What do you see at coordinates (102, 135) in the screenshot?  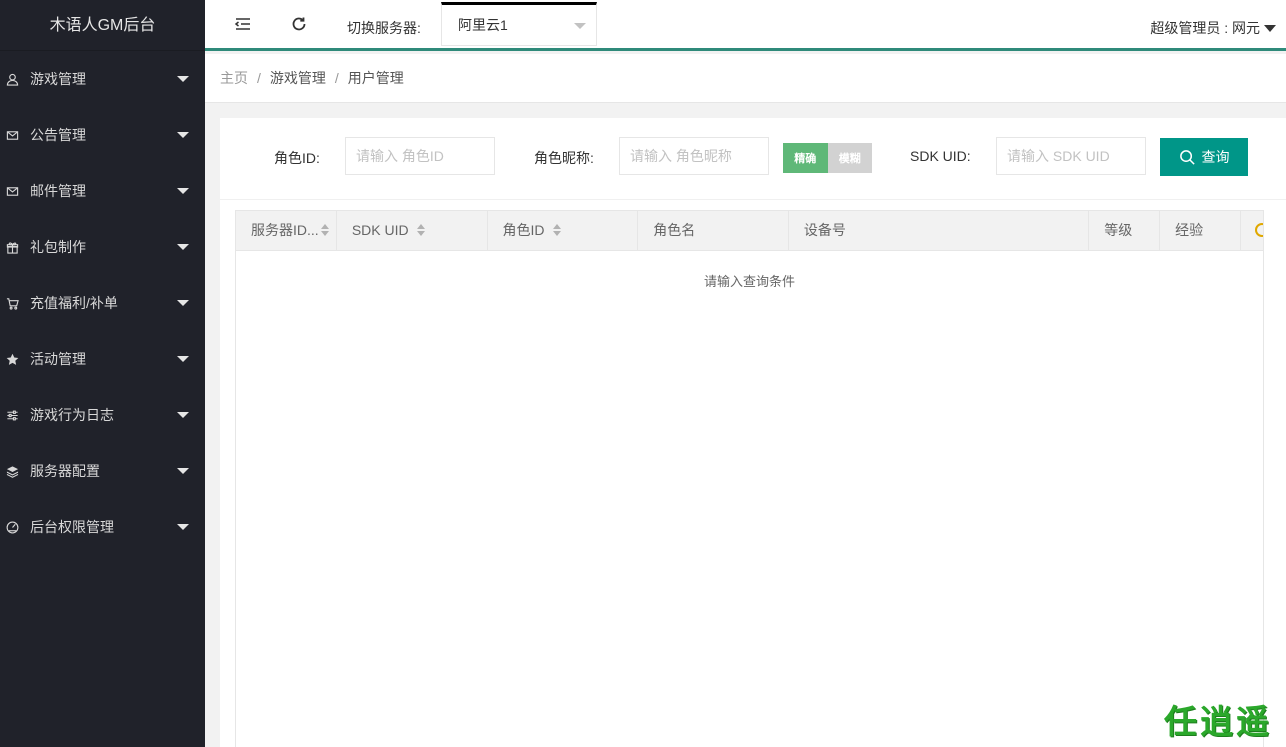 I see `sidebar-item-announcement: 公告管理` at bounding box center [102, 135].